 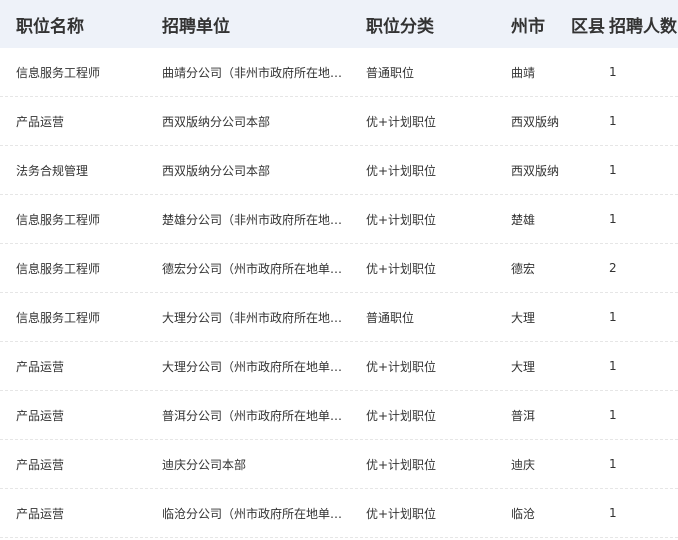 I want to click on table-row: 产品运营 大理分公司（州市政府所在地单位） 优+计划职位 大理 1, so click(x=339, y=366).